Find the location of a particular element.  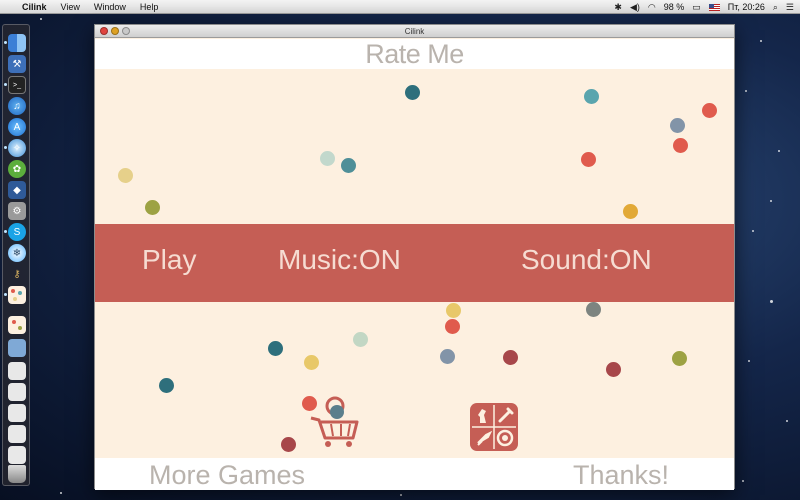

trash-icon is located at coordinates (17, 474).